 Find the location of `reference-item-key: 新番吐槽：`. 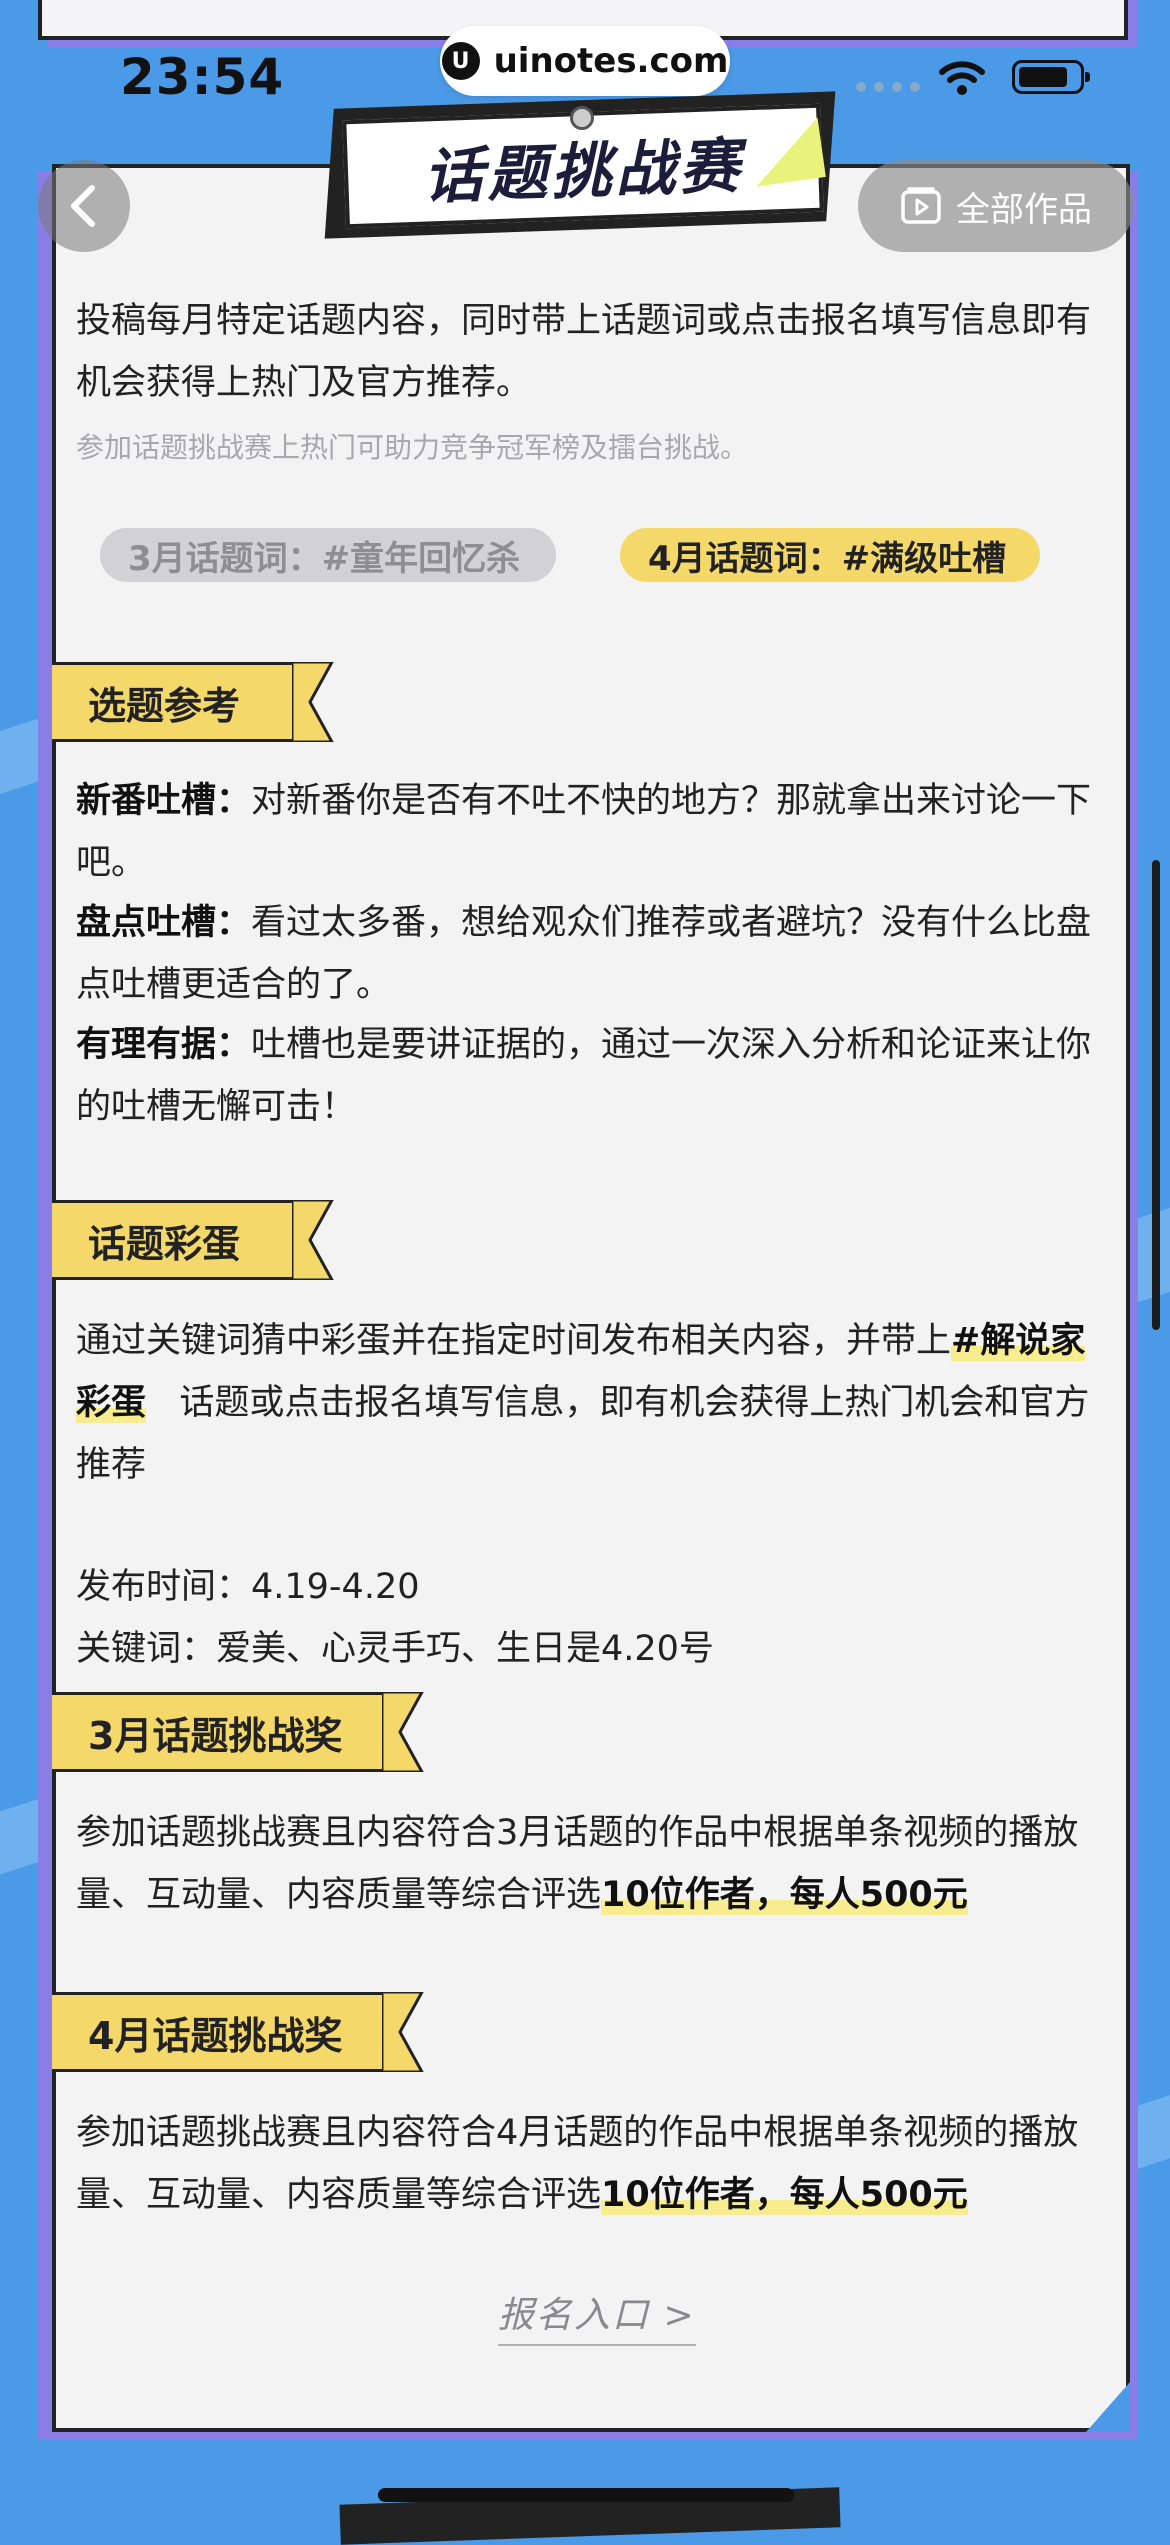

reference-item-key: 新番吐槽： is located at coordinates (164, 801).